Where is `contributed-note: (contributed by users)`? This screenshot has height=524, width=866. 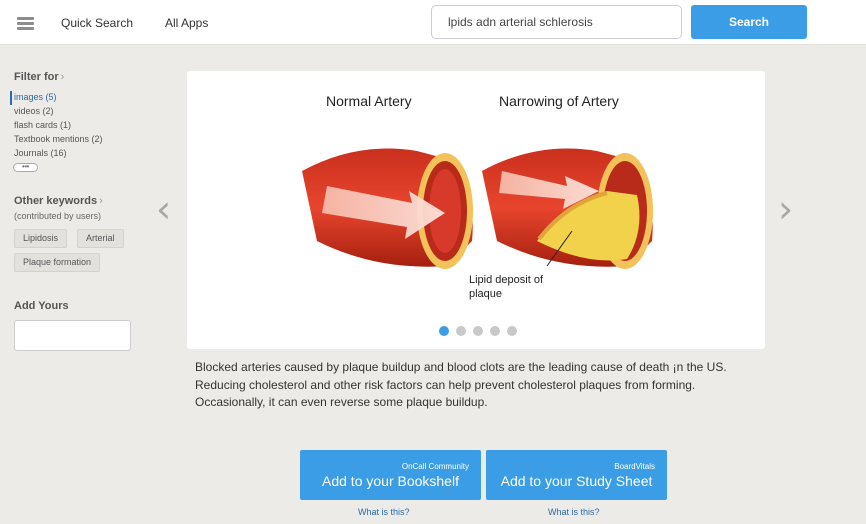 contributed-note: (contributed by users) is located at coordinates (58, 216).